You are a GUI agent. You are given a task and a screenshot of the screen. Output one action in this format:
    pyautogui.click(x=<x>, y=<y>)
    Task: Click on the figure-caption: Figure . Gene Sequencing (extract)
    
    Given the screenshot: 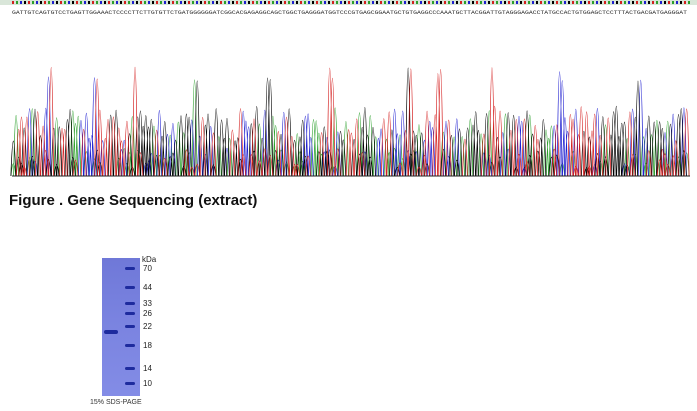 What is the action you would take?
    pyautogui.click(x=133, y=200)
    